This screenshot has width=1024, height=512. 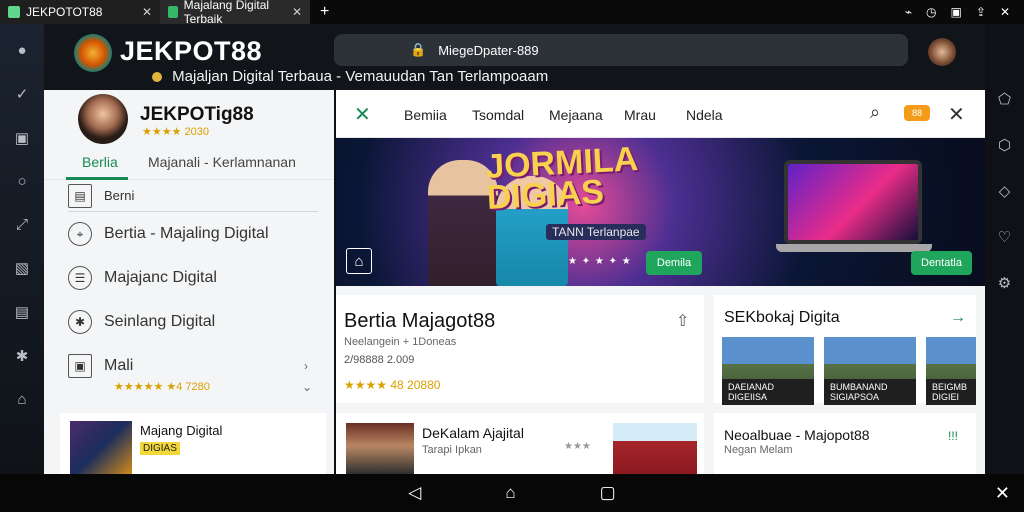 What do you see at coordinates (22, 249) in the screenshot?
I see `left-rail: ● ✓ ▣ ○ ⤢ ▧ ▤ ✱ ⌂` at bounding box center [22, 249].